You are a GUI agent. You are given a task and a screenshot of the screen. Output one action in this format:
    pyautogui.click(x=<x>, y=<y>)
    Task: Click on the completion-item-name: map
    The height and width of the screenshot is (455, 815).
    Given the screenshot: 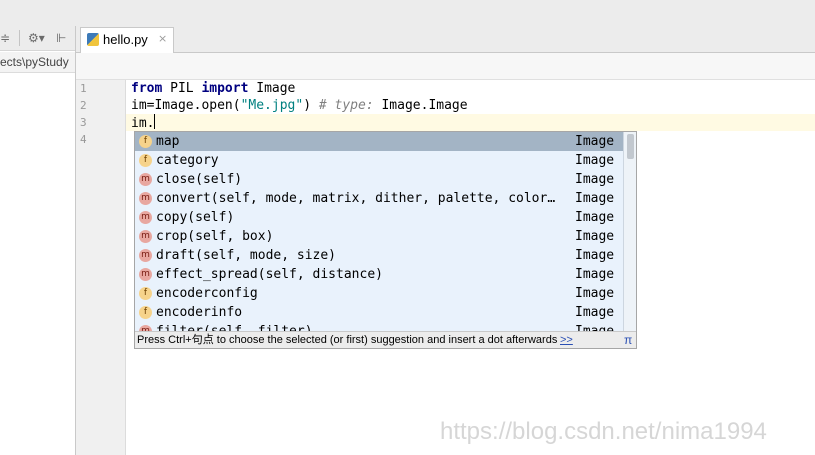 What is the action you would take?
    pyautogui.click(x=168, y=141)
    